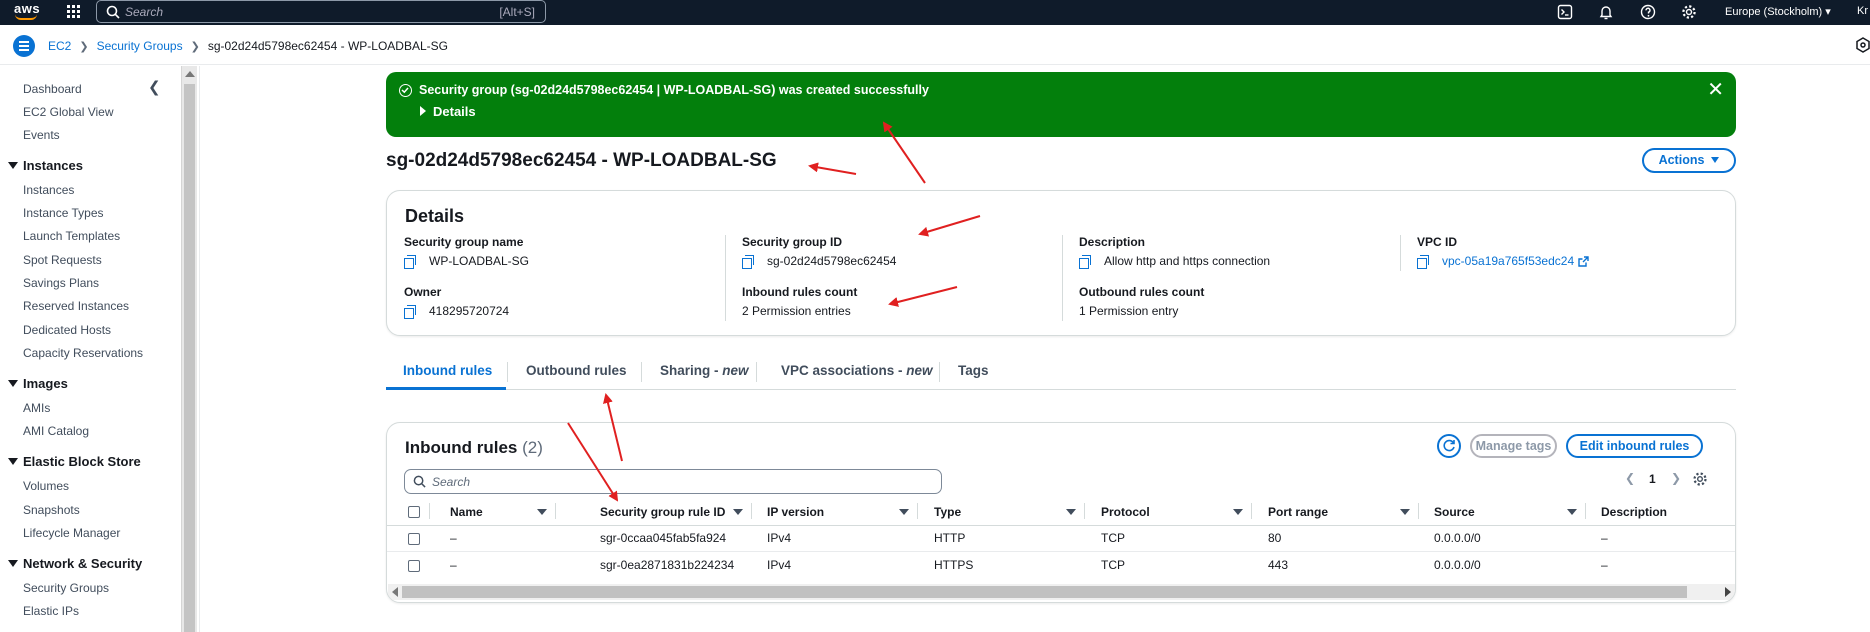 This screenshot has width=1870, height=632. I want to click on pager-next-icon: ❯, so click(1676, 478).